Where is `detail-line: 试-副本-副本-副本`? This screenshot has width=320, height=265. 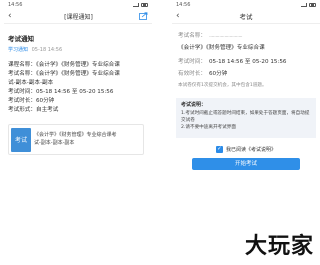
detail-line: 试-副本-副本-副本 is located at coordinates (31, 83).